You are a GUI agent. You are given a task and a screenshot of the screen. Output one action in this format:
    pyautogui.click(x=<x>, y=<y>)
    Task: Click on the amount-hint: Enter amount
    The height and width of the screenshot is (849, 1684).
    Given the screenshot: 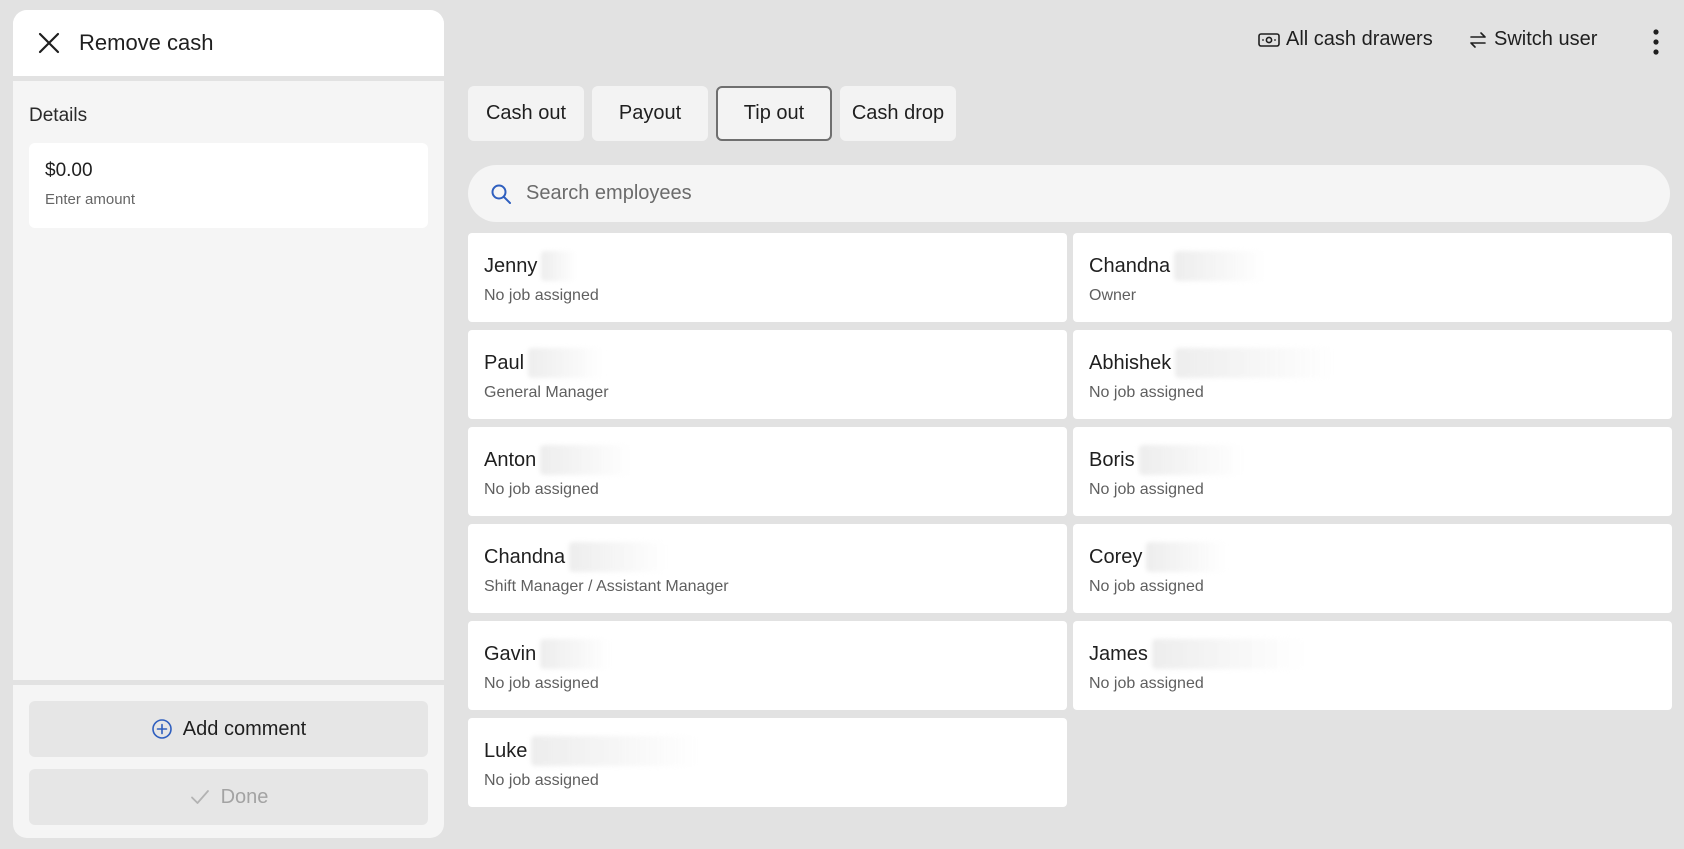 What is the action you would take?
    pyautogui.click(x=90, y=199)
    